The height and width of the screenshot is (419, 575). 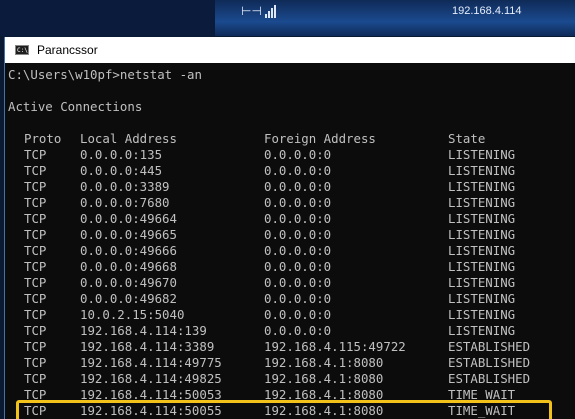 I want to click on header-state: State, so click(x=467, y=138).